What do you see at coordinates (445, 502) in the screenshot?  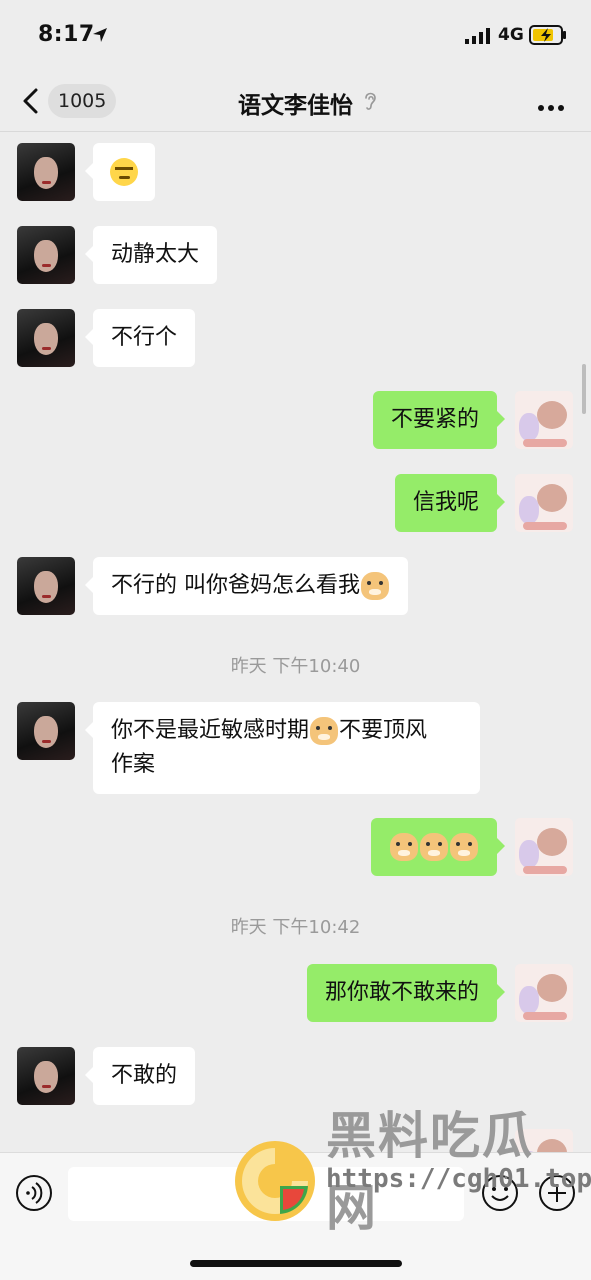 I see `message-text: 信我呢` at bounding box center [445, 502].